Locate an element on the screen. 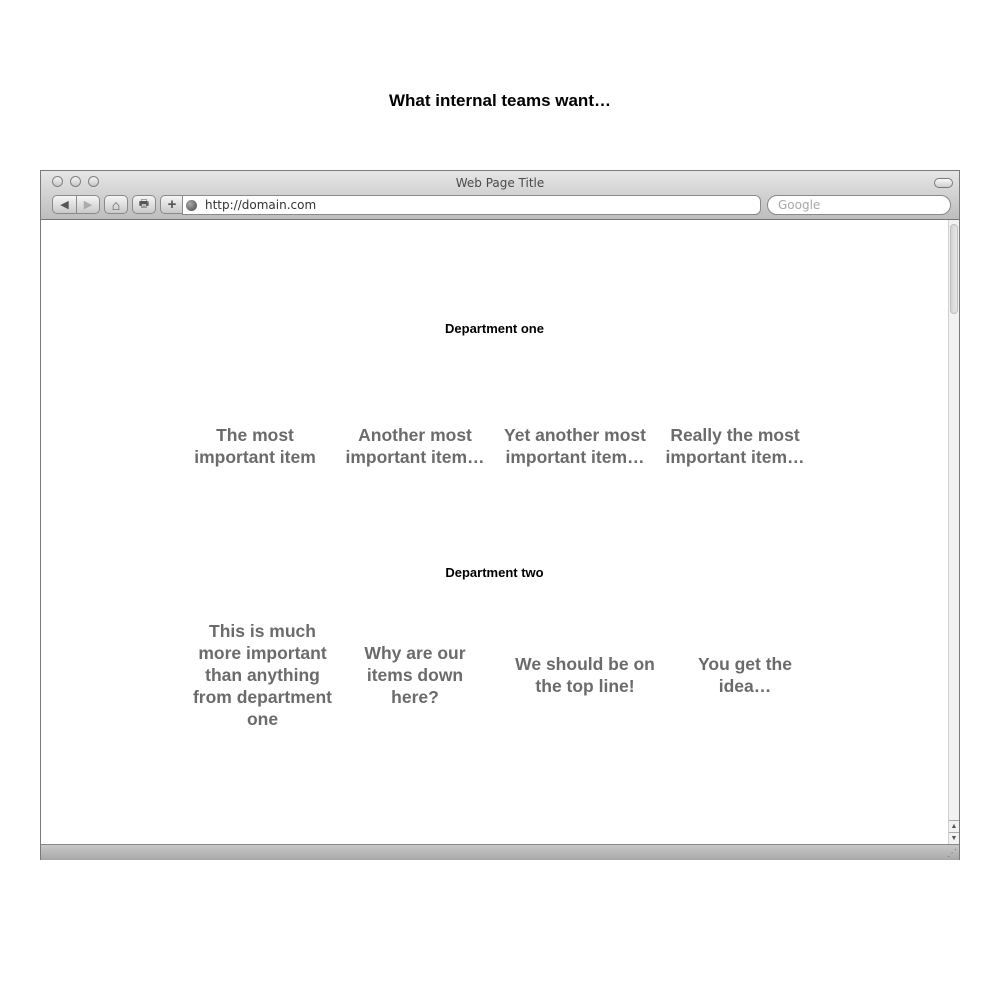 Image resolution: width=1000 pixels, height=1000 pixels. forward-button: ▶ is located at coordinates (88, 204).